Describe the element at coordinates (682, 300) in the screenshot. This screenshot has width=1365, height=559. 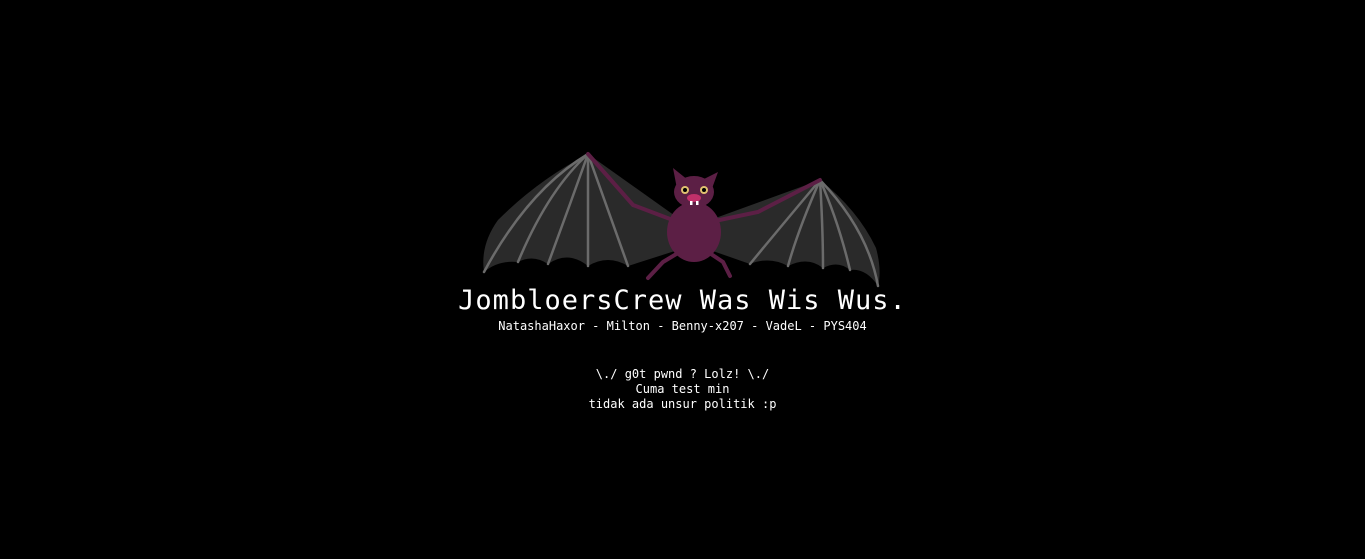
I see `page-title: JombloersCrew Was Wis Wus.` at that location.